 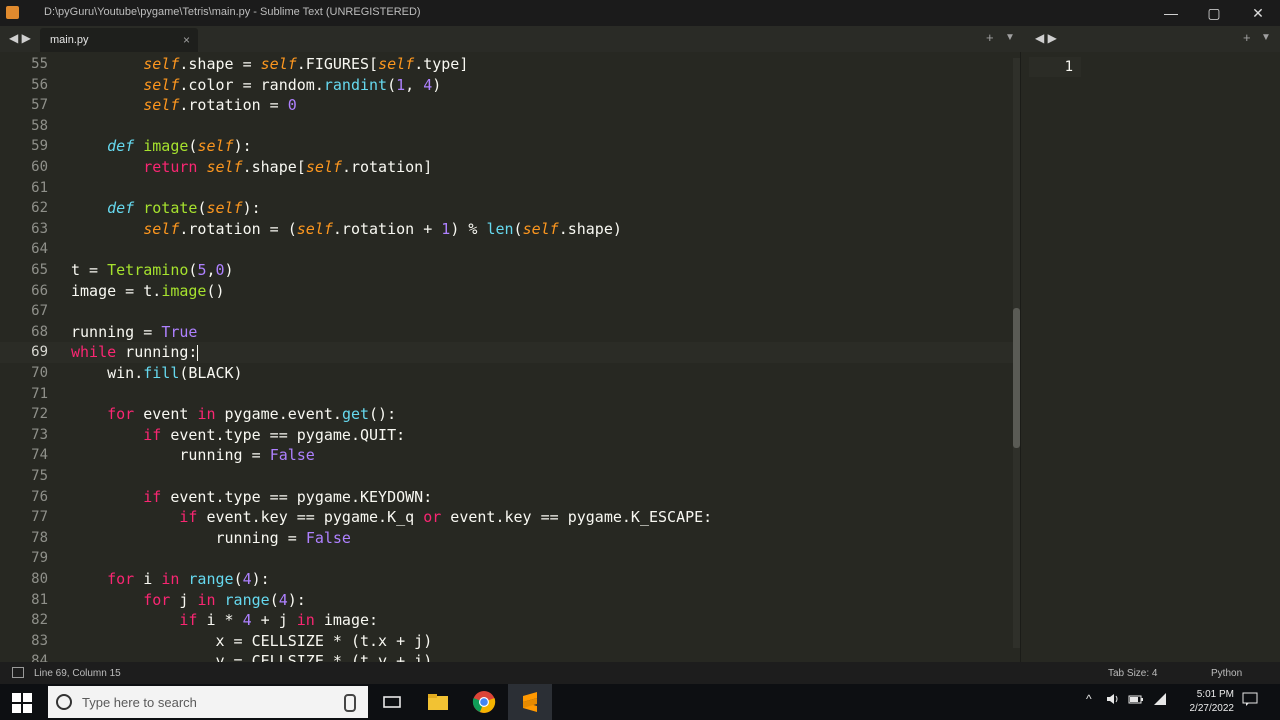 What do you see at coordinates (39, 331) in the screenshot?
I see `line-number: 68` at bounding box center [39, 331].